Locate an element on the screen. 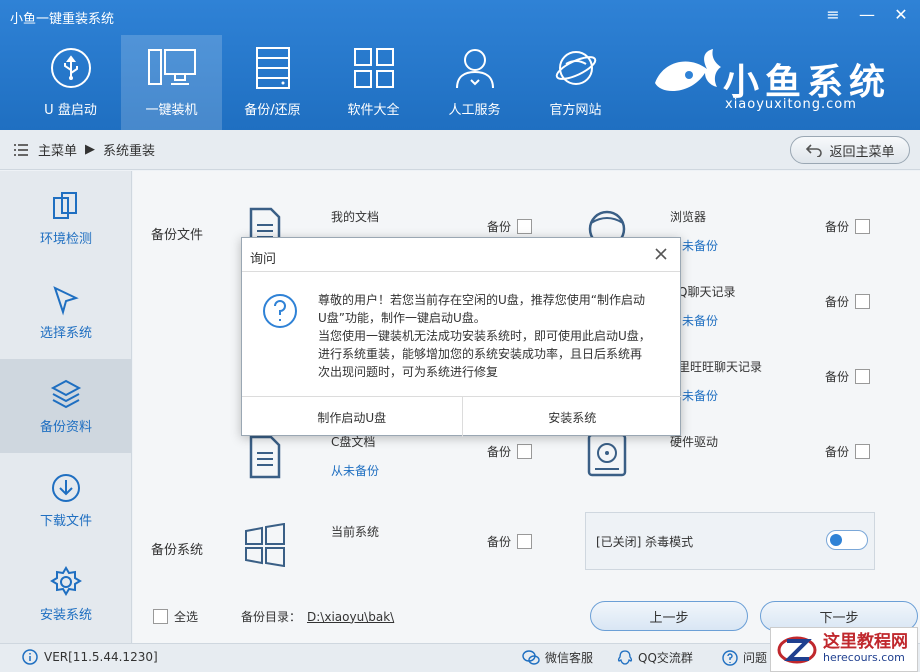  sidebar-item-backup-data: 备份资料 is located at coordinates (66, 406).